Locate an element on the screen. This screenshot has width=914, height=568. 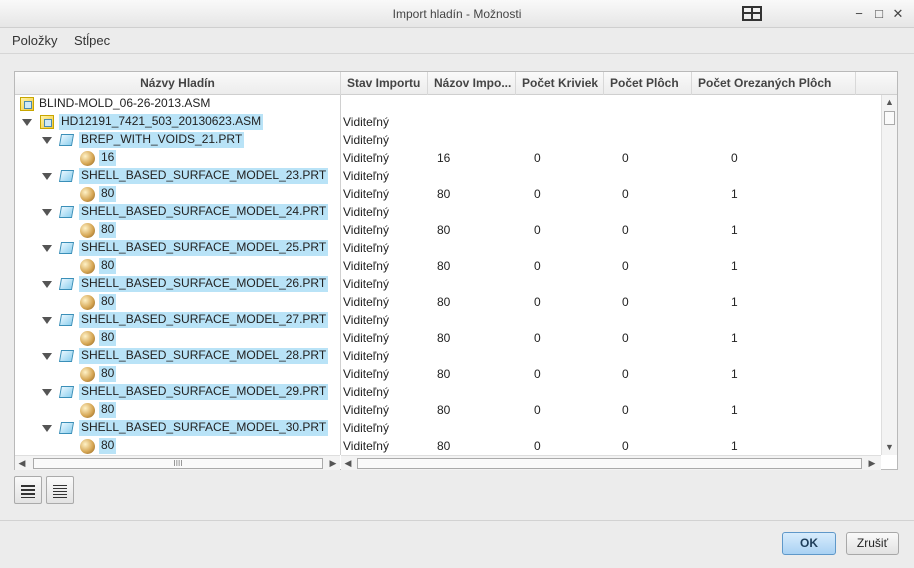
scroll-left-arrow-2: ◀ is located at coordinates (348, 463).